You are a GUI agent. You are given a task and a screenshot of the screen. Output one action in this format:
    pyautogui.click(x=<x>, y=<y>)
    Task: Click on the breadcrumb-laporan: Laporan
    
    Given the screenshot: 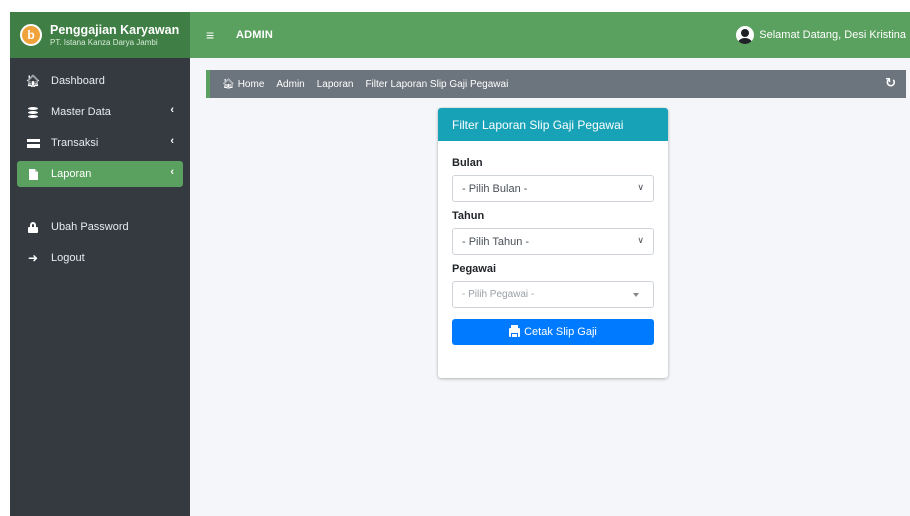 What is the action you would take?
    pyautogui.click(x=335, y=84)
    